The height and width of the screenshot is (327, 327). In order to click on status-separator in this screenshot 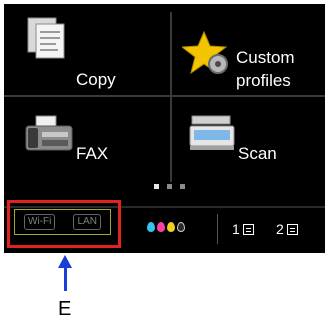, I will do `click(217, 229)`.